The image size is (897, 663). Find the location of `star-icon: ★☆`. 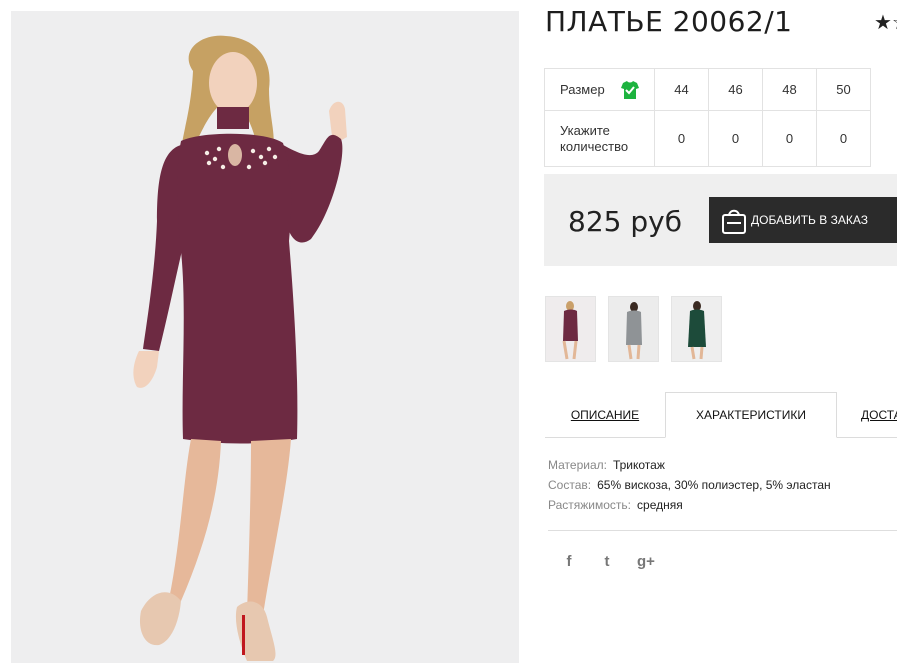

star-icon: ★☆ is located at coordinates (885, 23).